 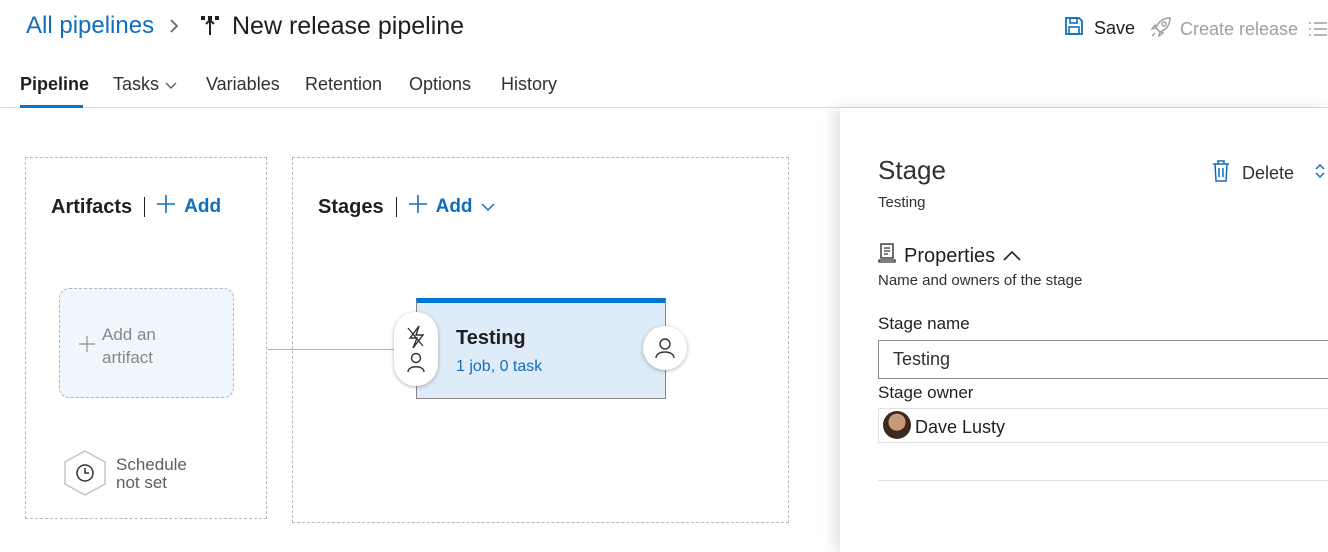 What do you see at coordinates (151, 464) in the screenshot?
I see `schedule-line1: Schedule` at bounding box center [151, 464].